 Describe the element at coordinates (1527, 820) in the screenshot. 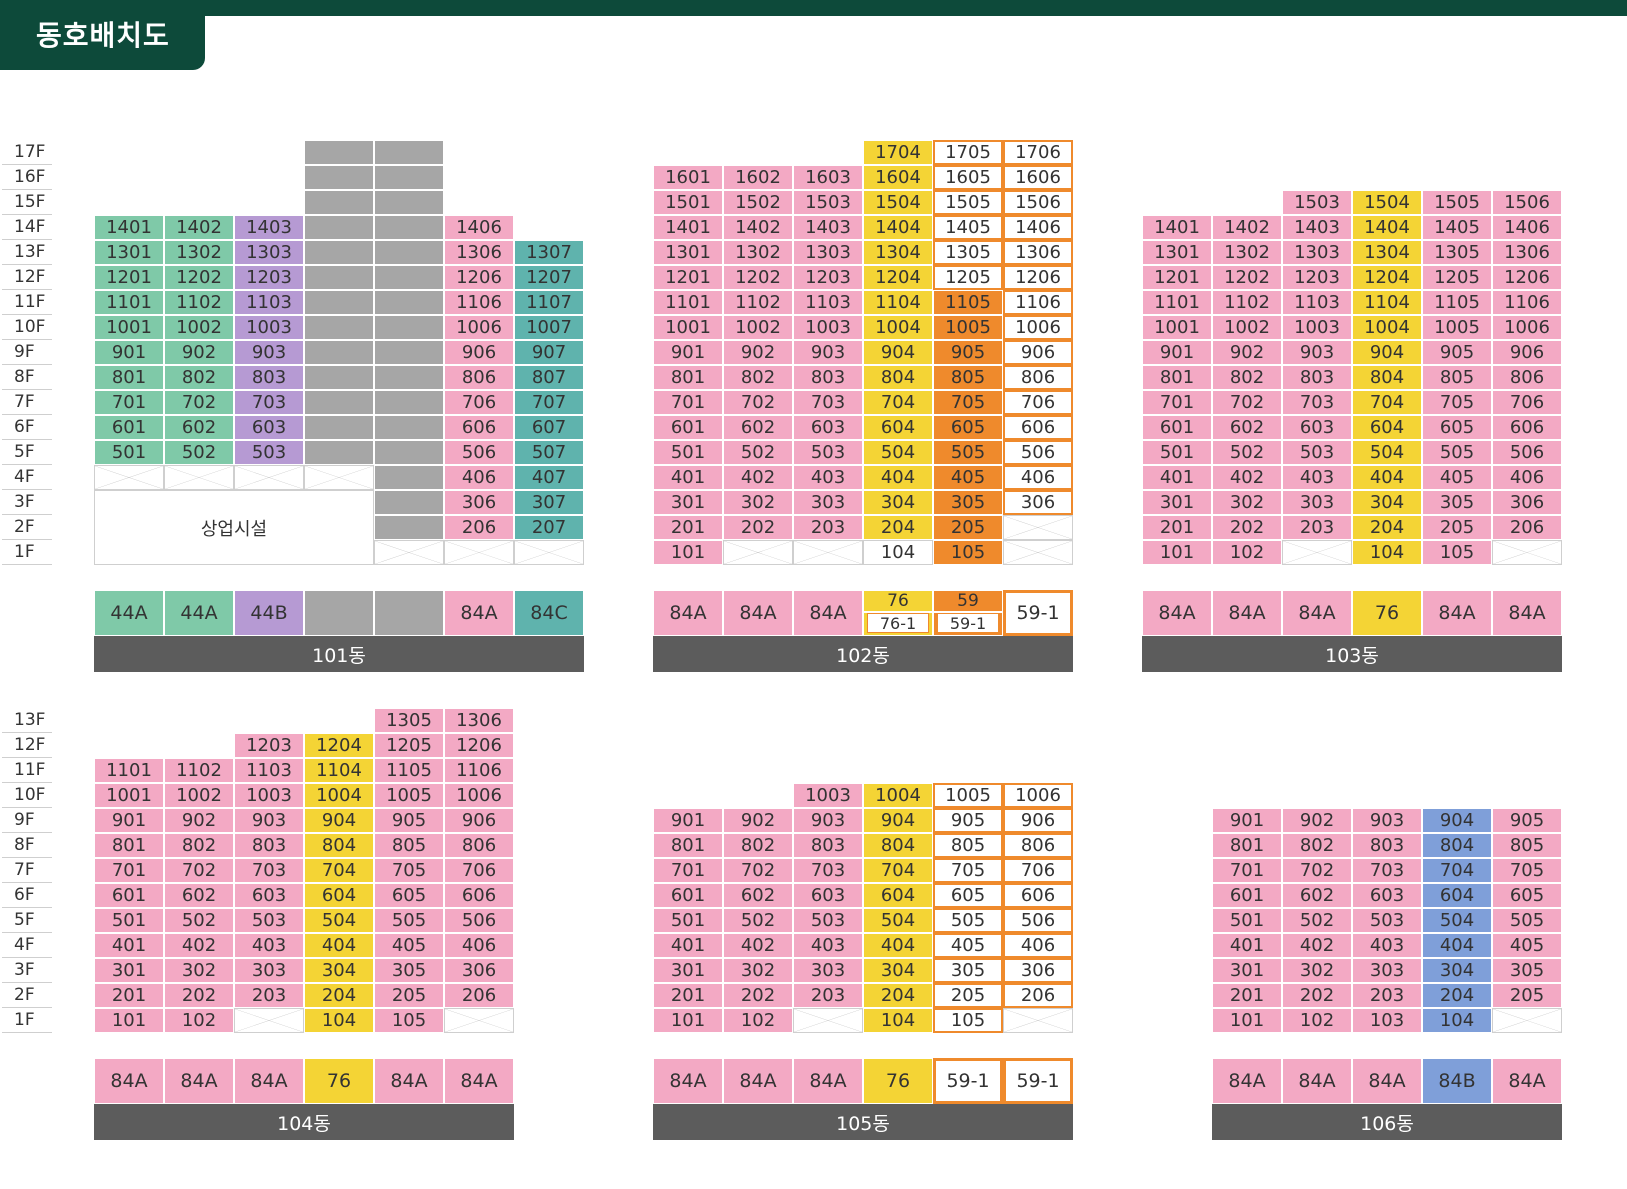

I see `unit-cell: 905` at that location.